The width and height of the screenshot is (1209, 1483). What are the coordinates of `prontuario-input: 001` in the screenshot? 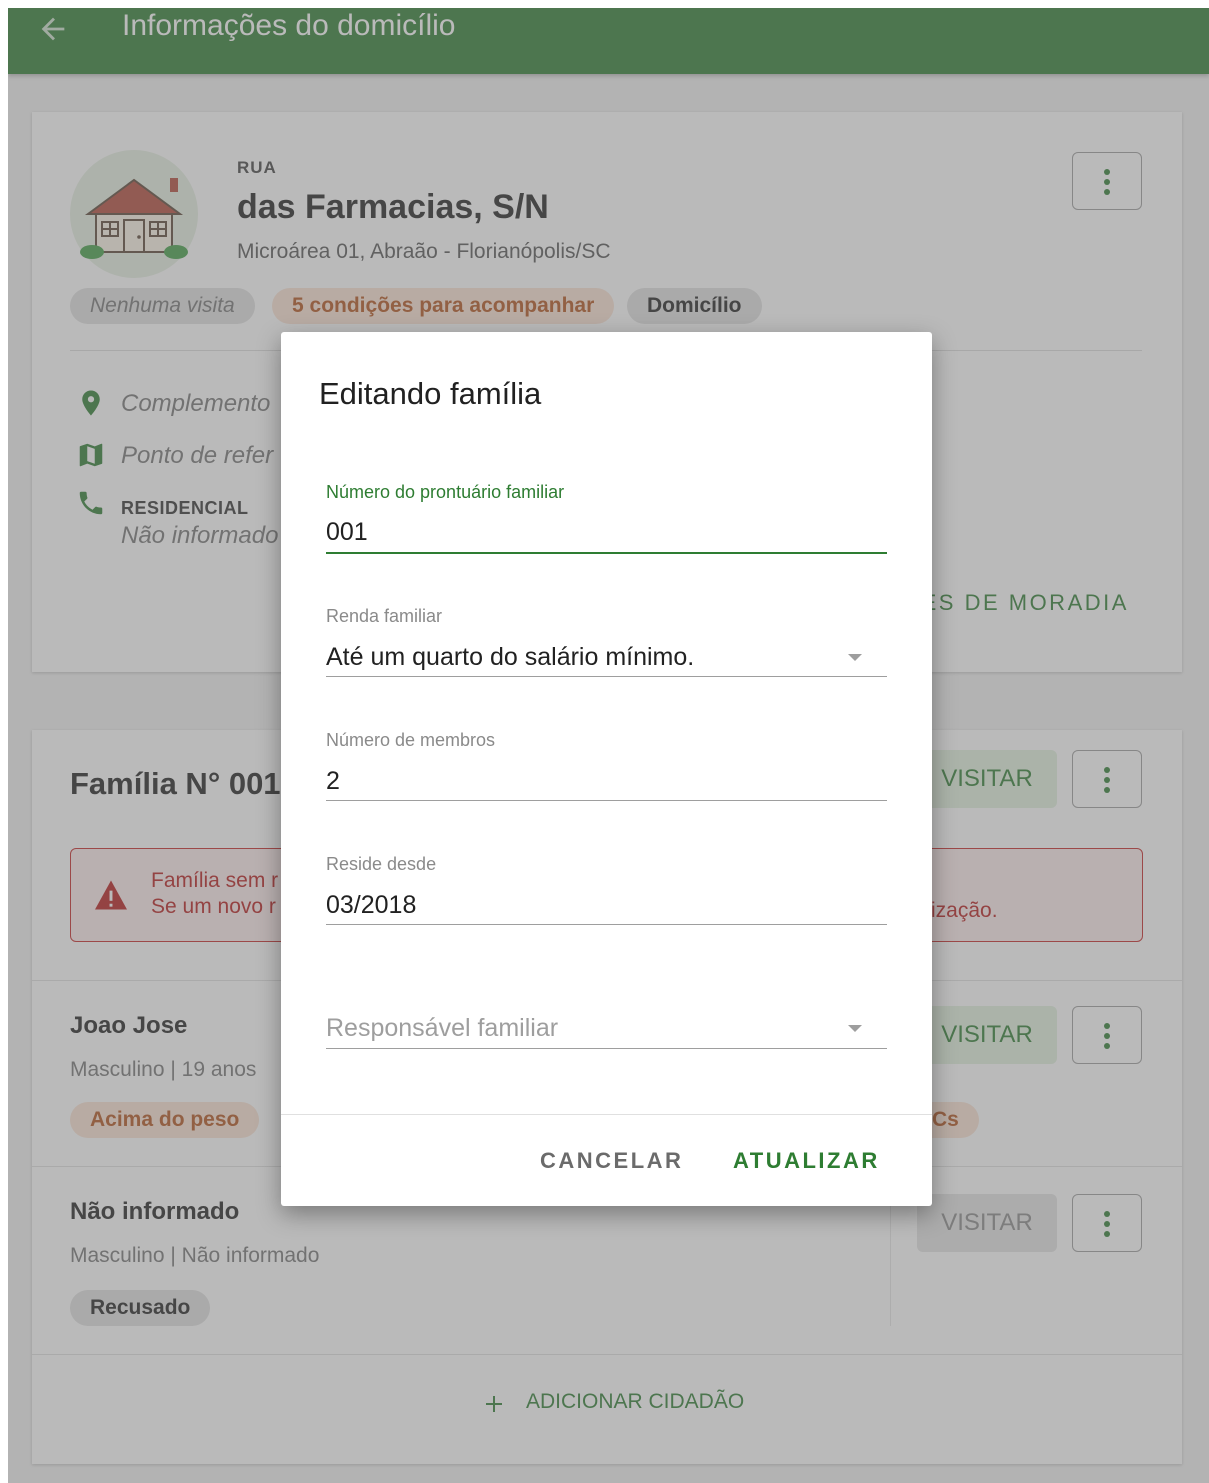 It's located at (347, 532).